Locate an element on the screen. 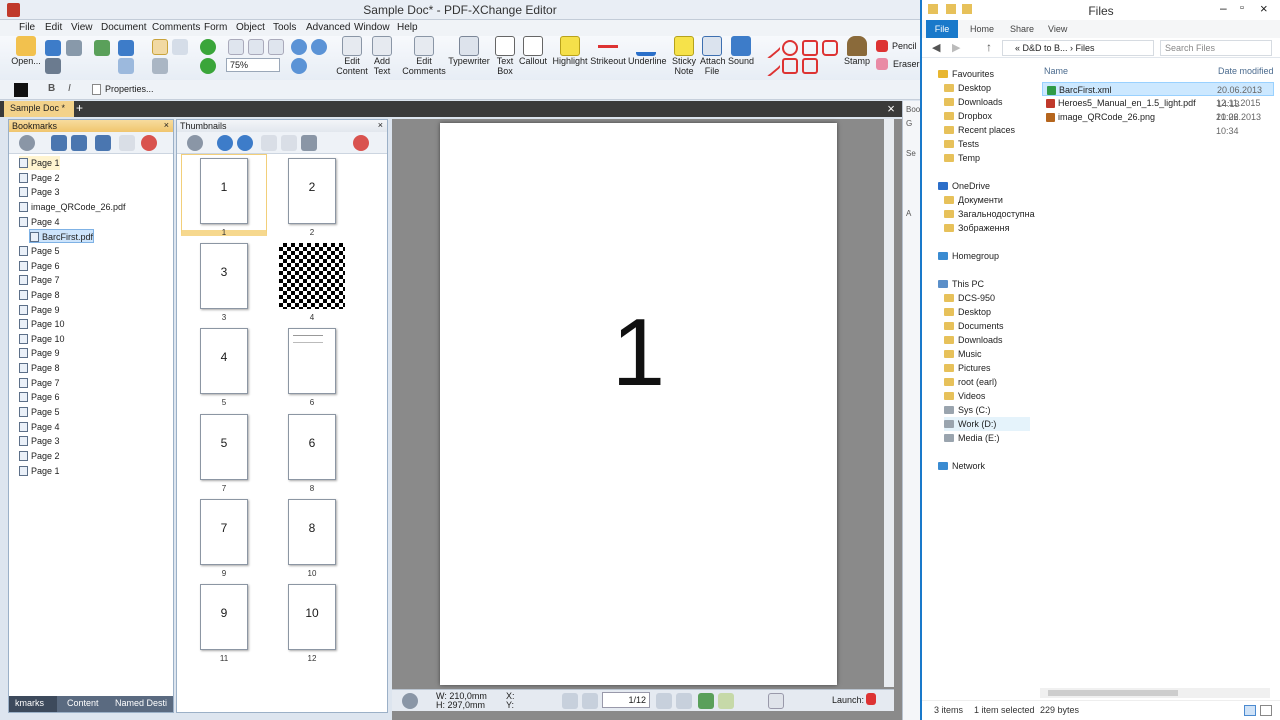  prev-page-icon is located at coordinates (590, 701).